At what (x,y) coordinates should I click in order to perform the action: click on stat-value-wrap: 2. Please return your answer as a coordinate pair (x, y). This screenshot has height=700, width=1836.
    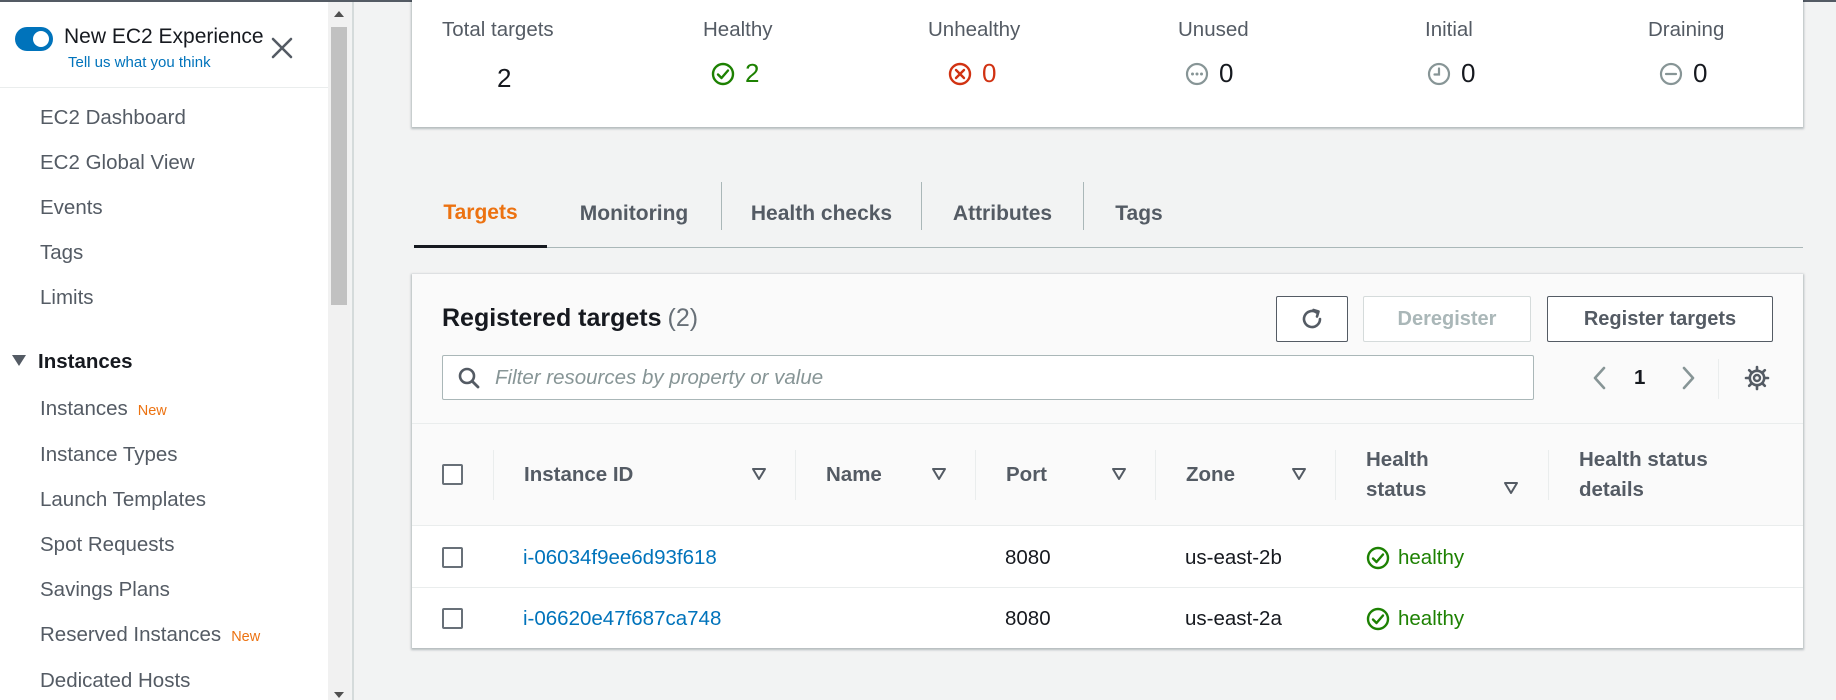
    Looking at the image, I should click on (735, 73).